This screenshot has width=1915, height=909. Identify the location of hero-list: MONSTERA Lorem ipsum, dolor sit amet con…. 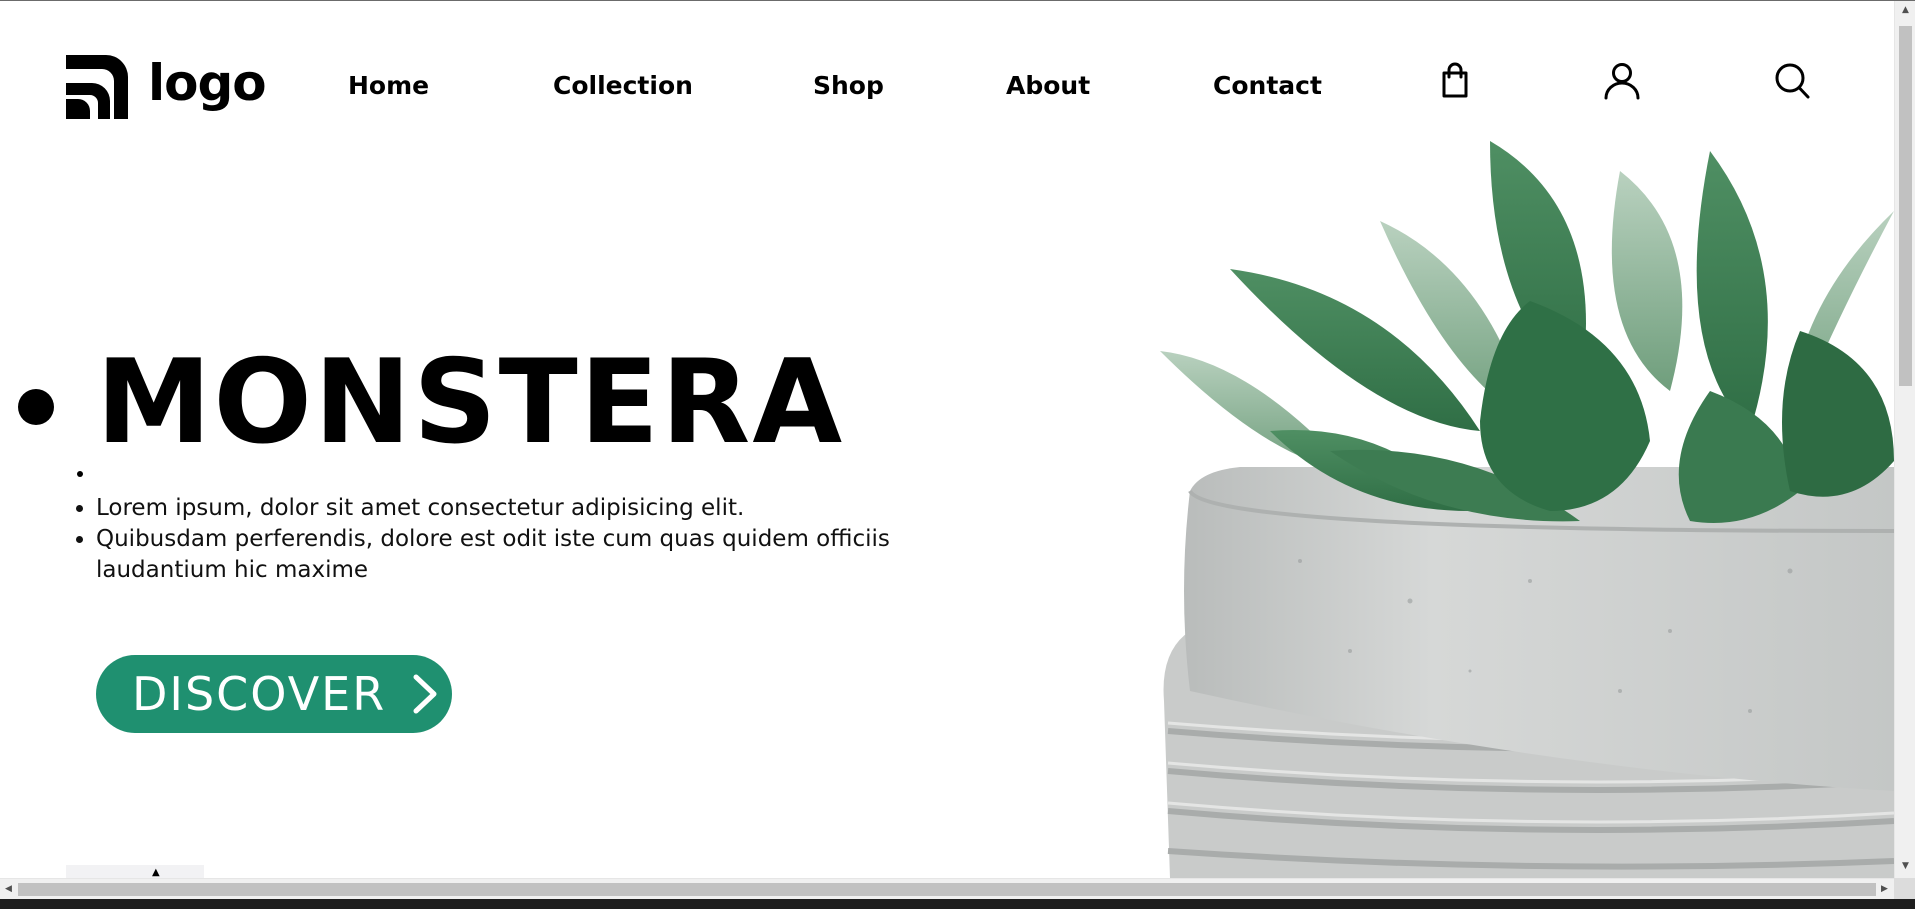
(520, 463).